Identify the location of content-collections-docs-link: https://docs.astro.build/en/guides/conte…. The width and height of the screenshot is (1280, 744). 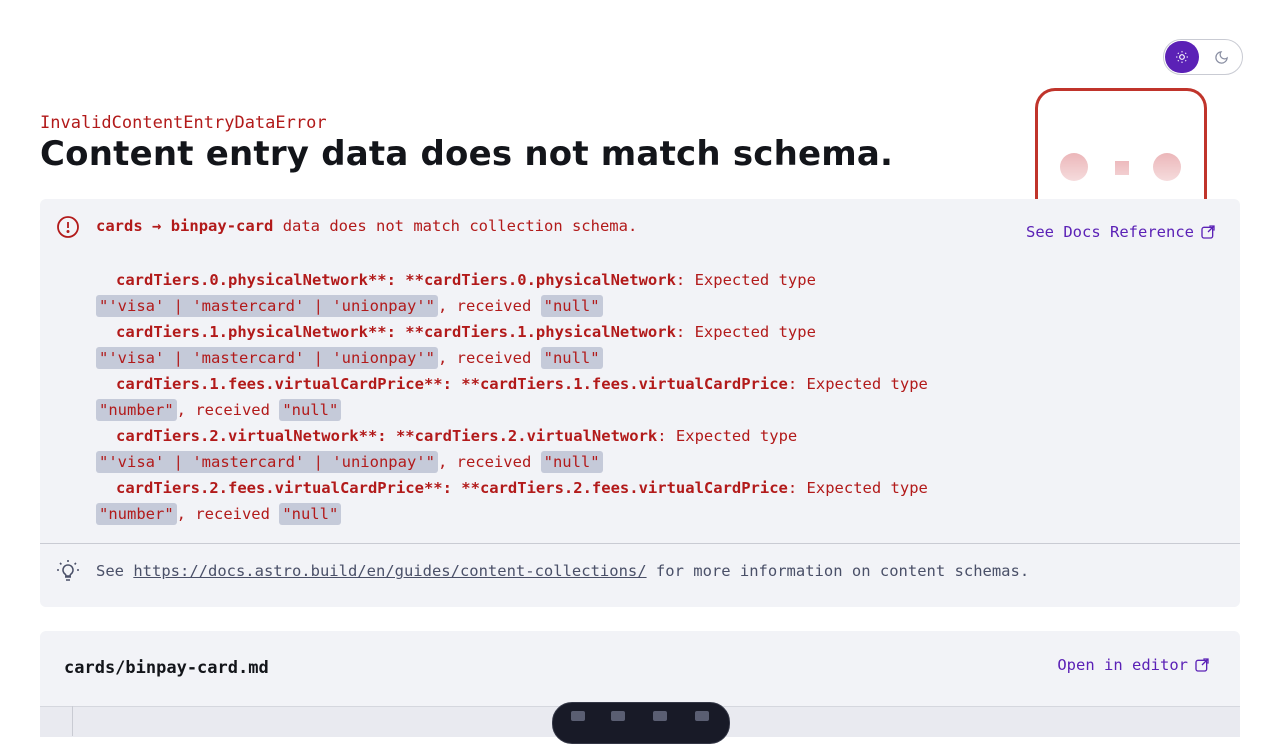
(389, 571).